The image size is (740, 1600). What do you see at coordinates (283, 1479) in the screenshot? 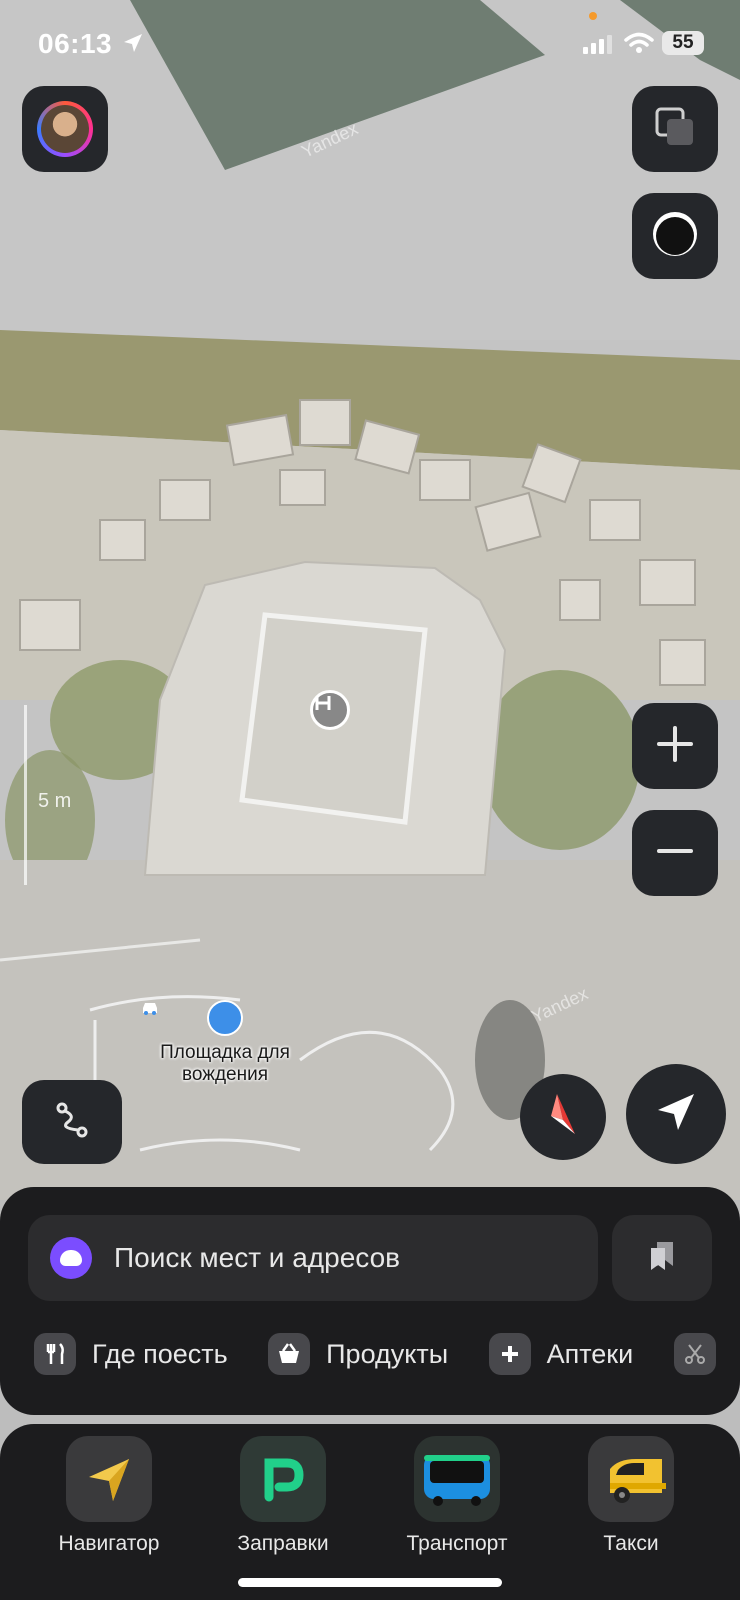
I see `fuel-p-icon` at bounding box center [283, 1479].